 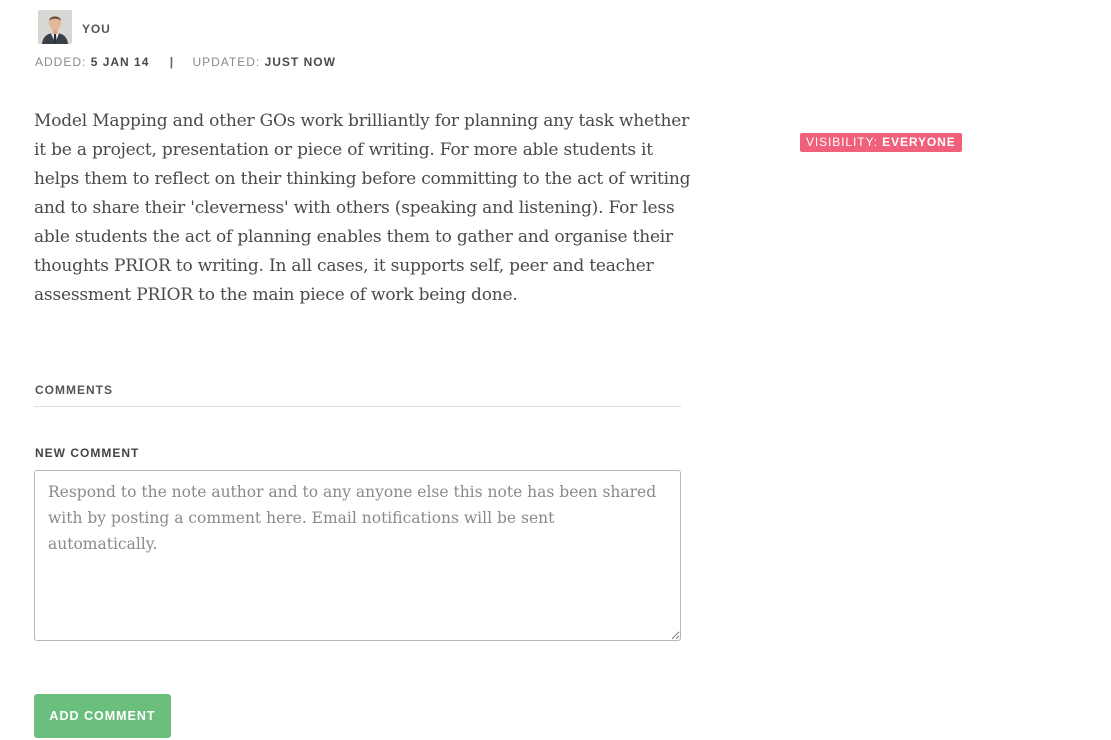 What do you see at coordinates (87, 453) in the screenshot?
I see `new-comment-label: New Comment` at bounding box center [87, 453].